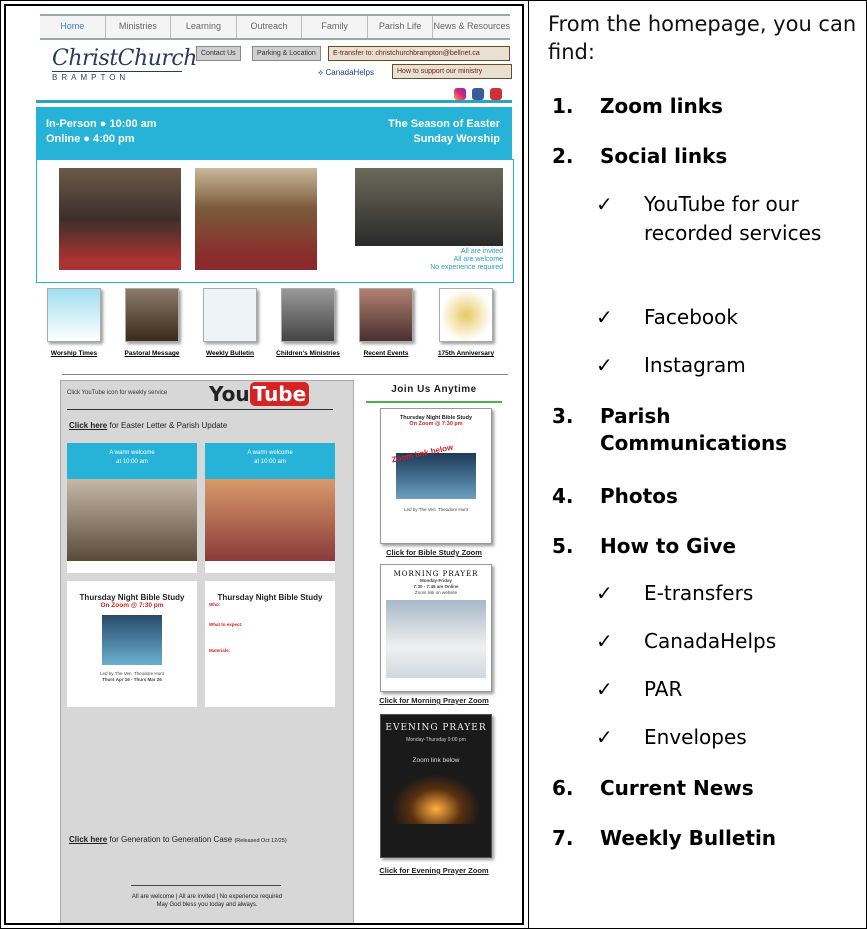 This screenshot has width=867, height=929. What do you see at coordinates (563, 496) in the screenshot?
I see `item-num: 4.` at bounding box center [563, 496].